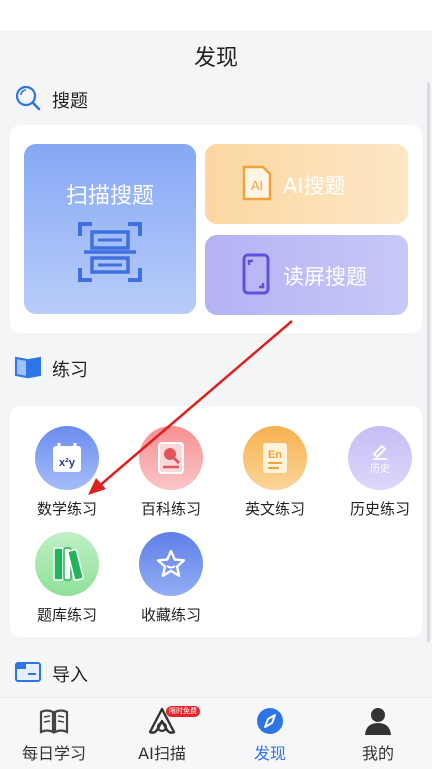  I want to click on practice-item-label: 百科练习, so click(170, 509).